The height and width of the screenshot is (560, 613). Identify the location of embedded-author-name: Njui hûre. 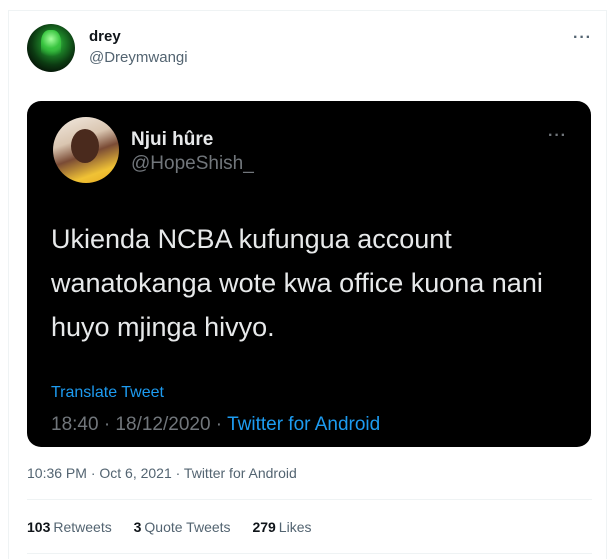
(172, 139).